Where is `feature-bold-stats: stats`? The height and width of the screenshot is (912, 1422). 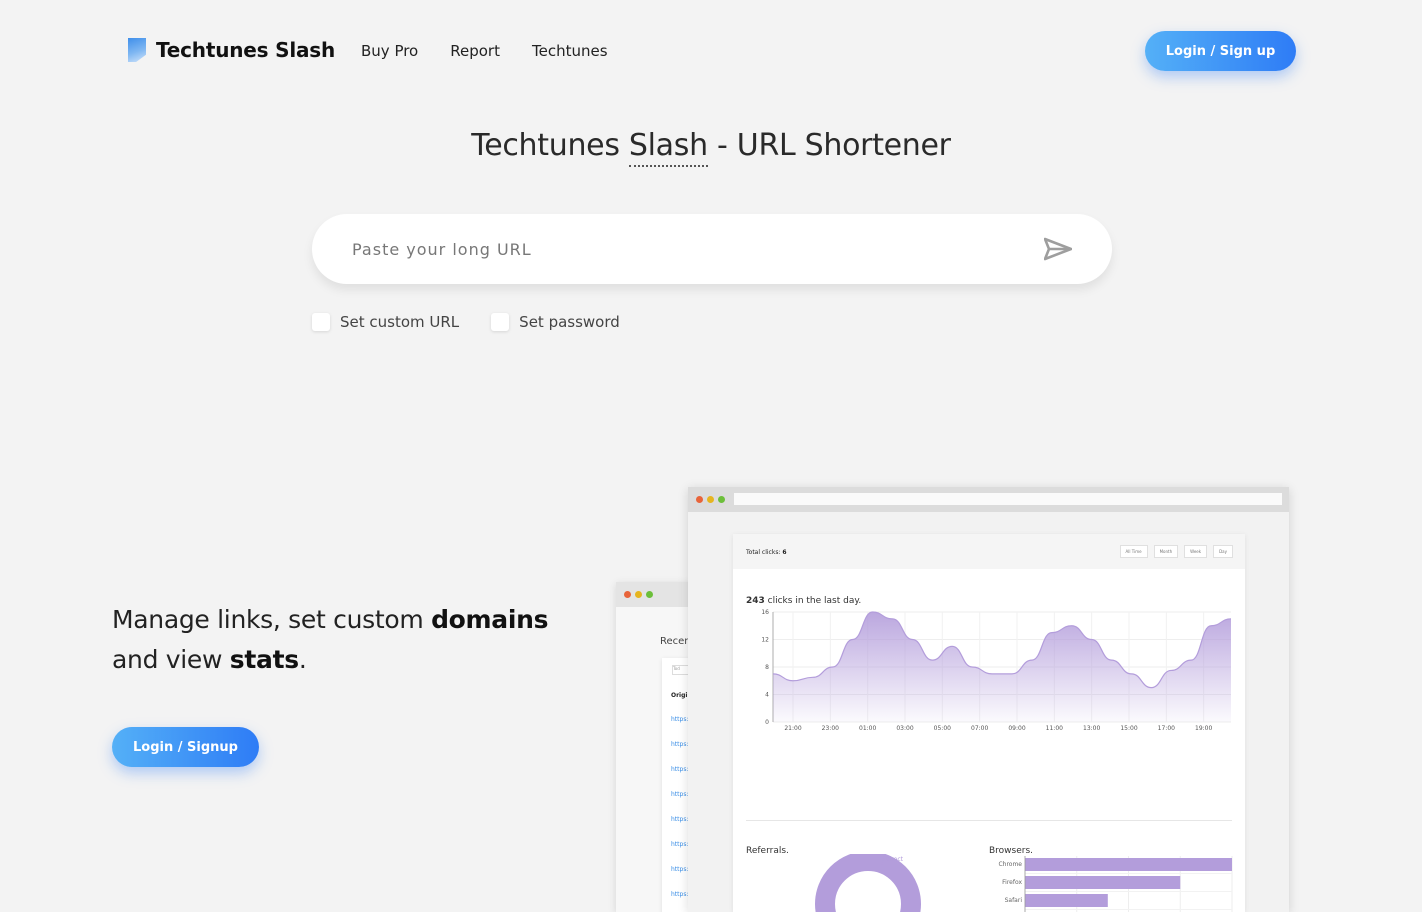 feature-bold-stats: stats is located at coordinates (264, 659).